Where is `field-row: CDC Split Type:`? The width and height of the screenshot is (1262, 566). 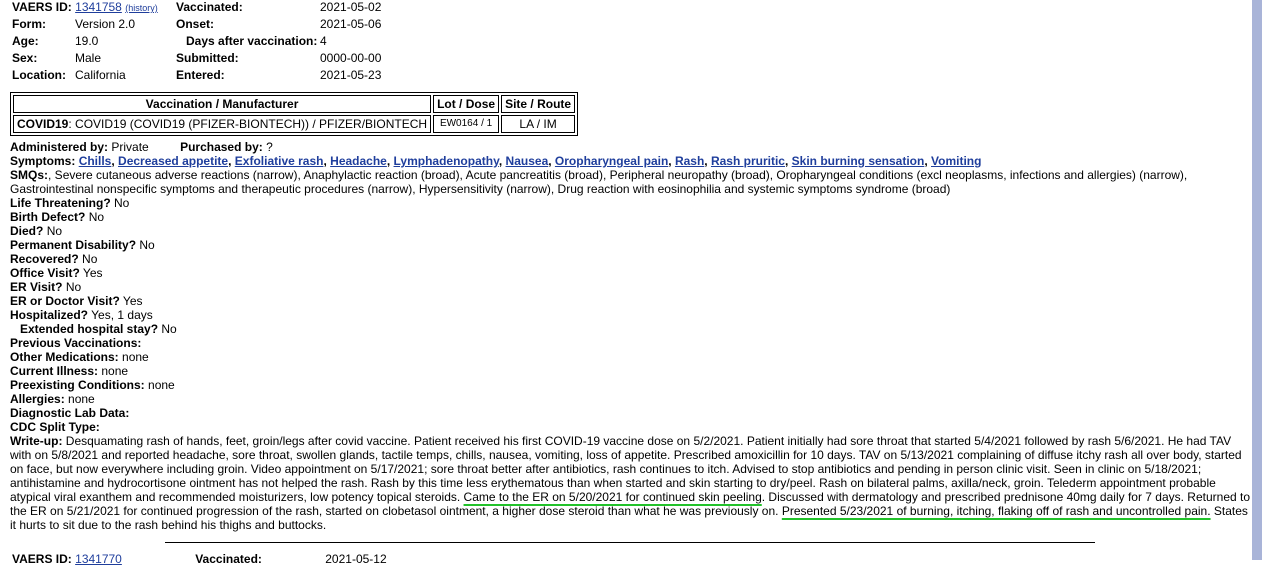
field-row: CDC Split Type: is located at coordinates (630, 427).